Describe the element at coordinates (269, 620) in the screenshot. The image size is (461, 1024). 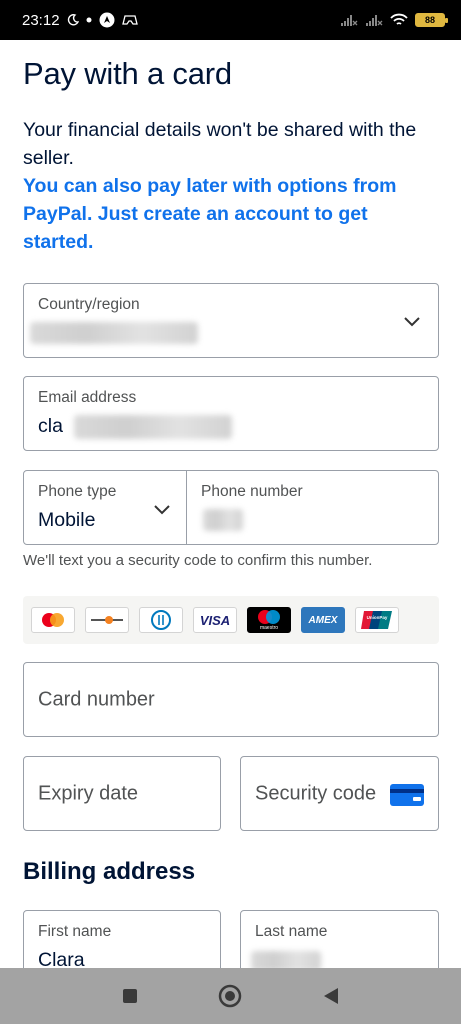
I see `maestro-icon: maestro` at that location.